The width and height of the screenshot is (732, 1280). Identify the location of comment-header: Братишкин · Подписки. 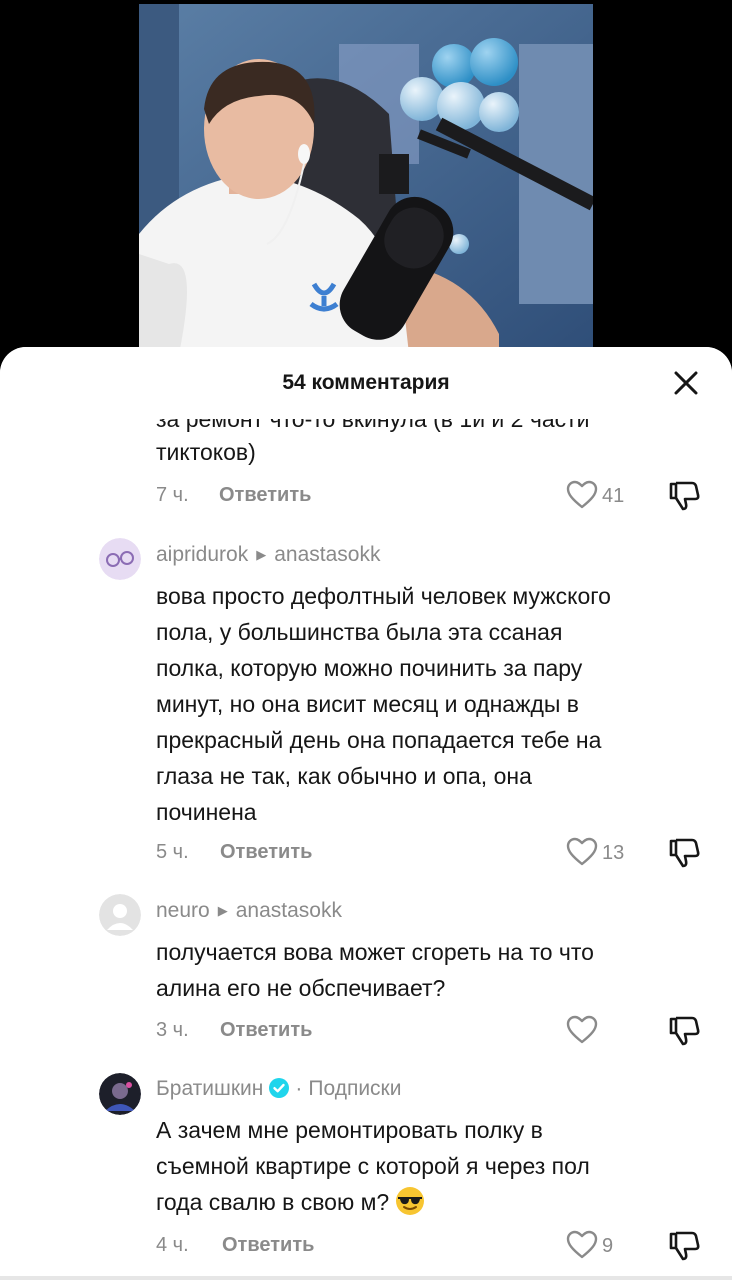
(278, 1089).